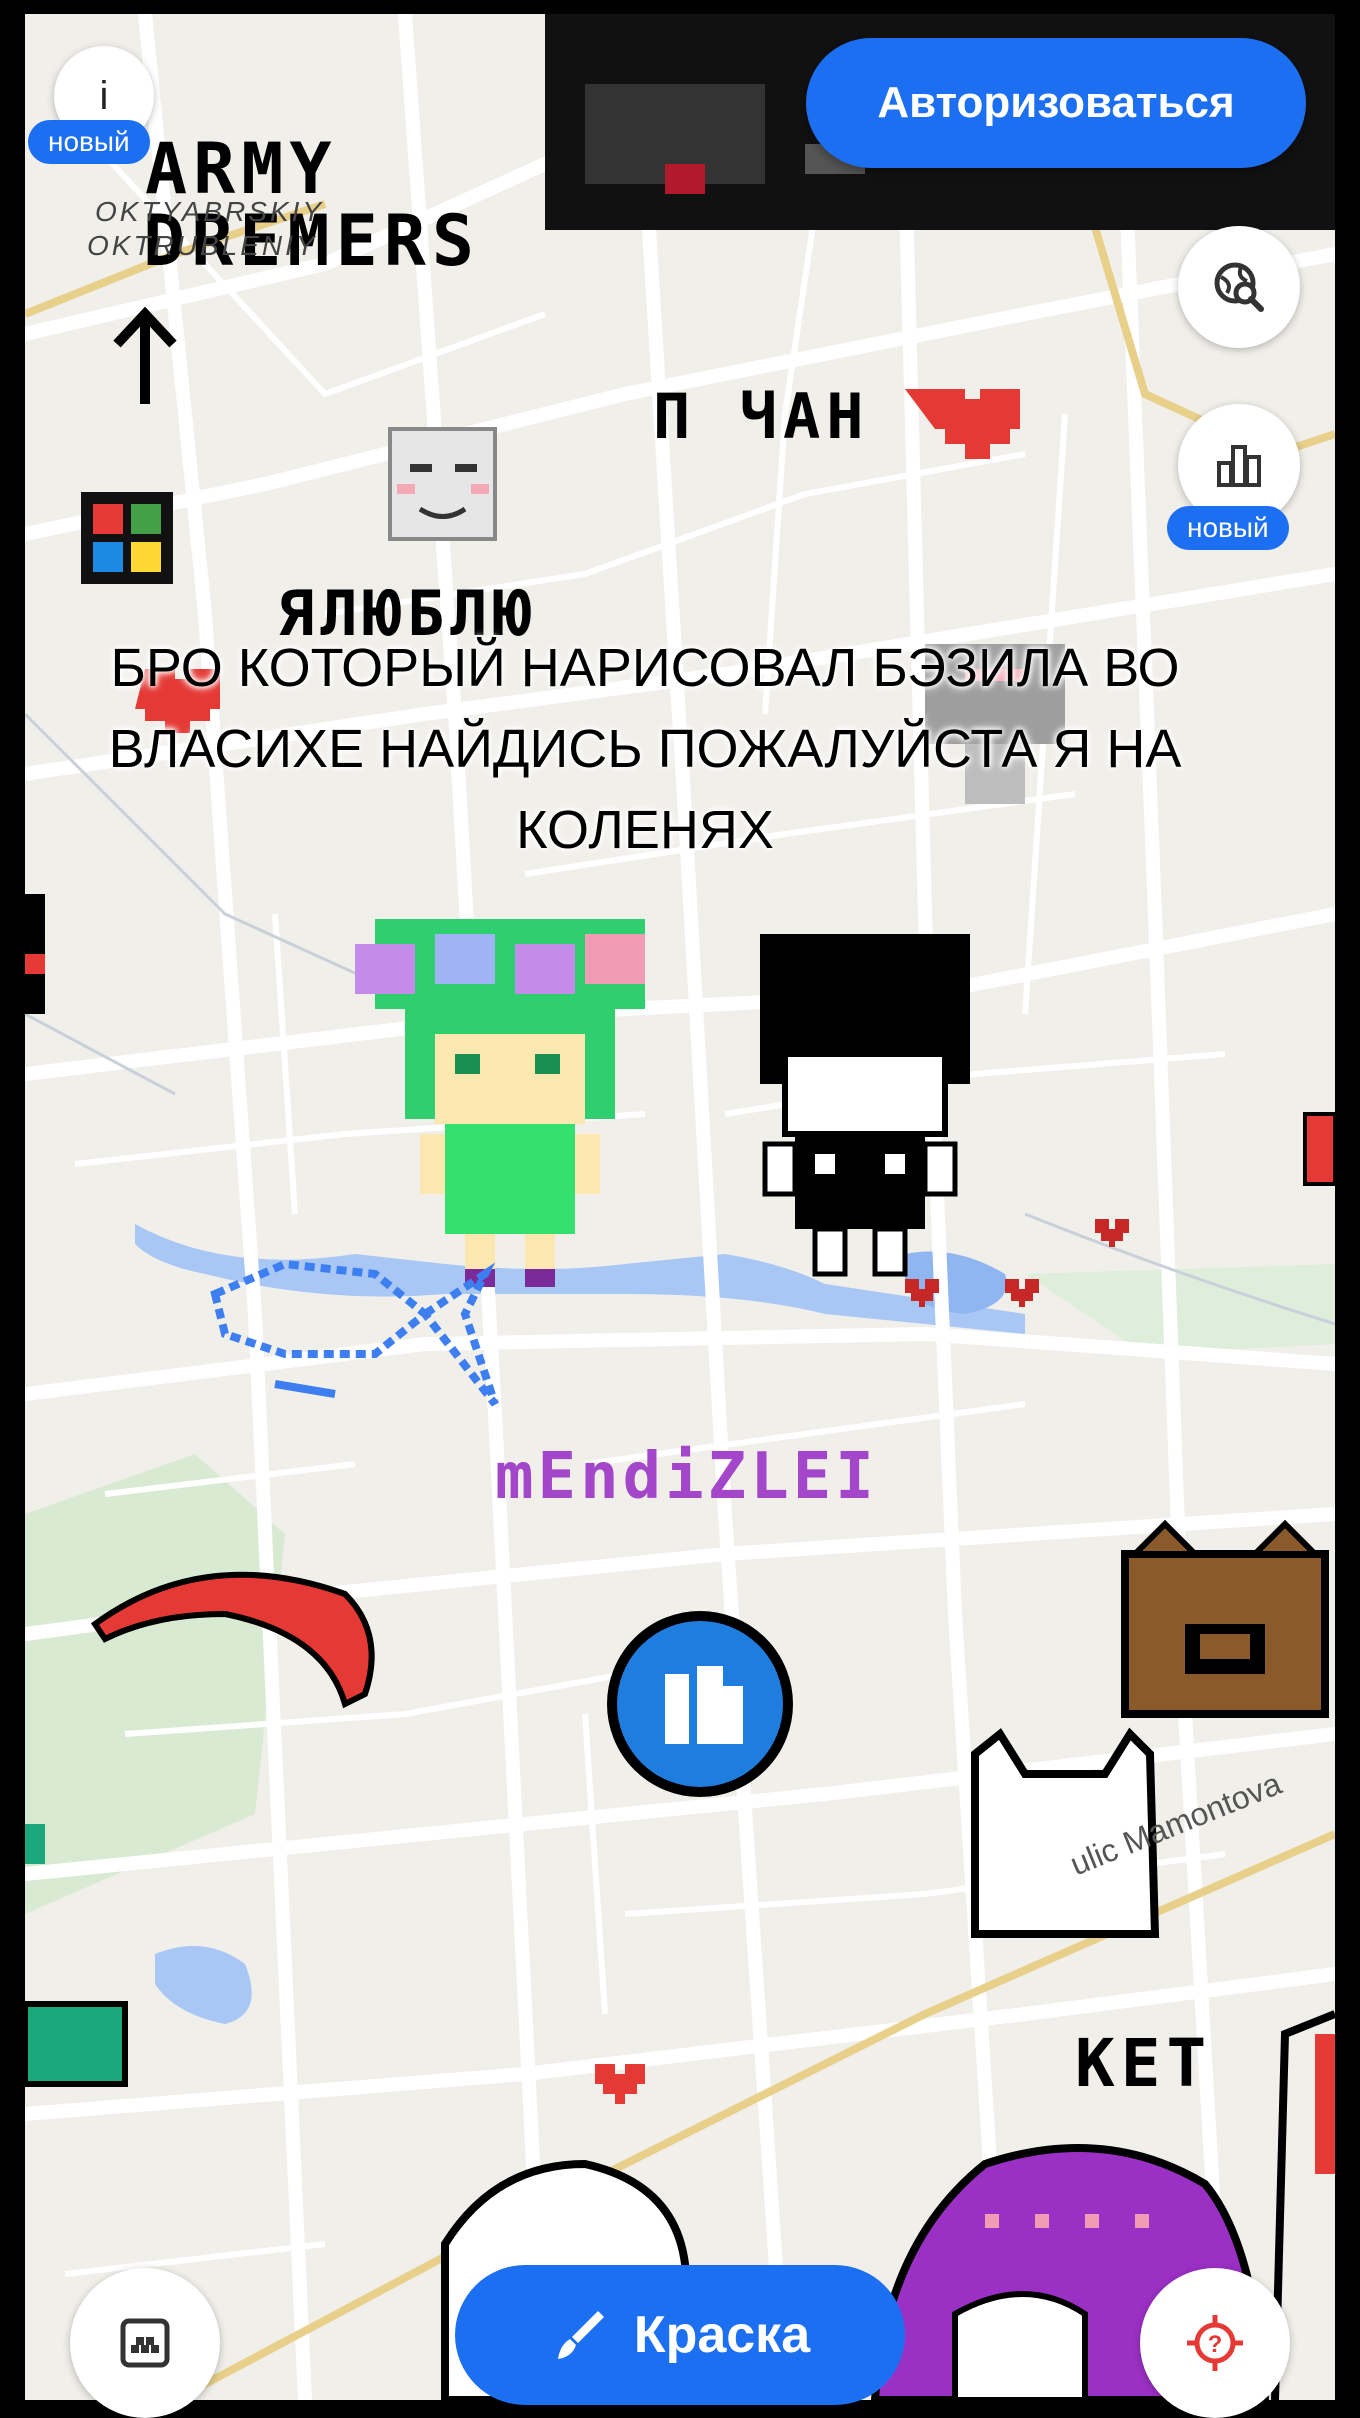 Image resolution: width=1360 pixels, height=2418 pixels. I want to click on pixel-grid-icon, so click(145, 2343).